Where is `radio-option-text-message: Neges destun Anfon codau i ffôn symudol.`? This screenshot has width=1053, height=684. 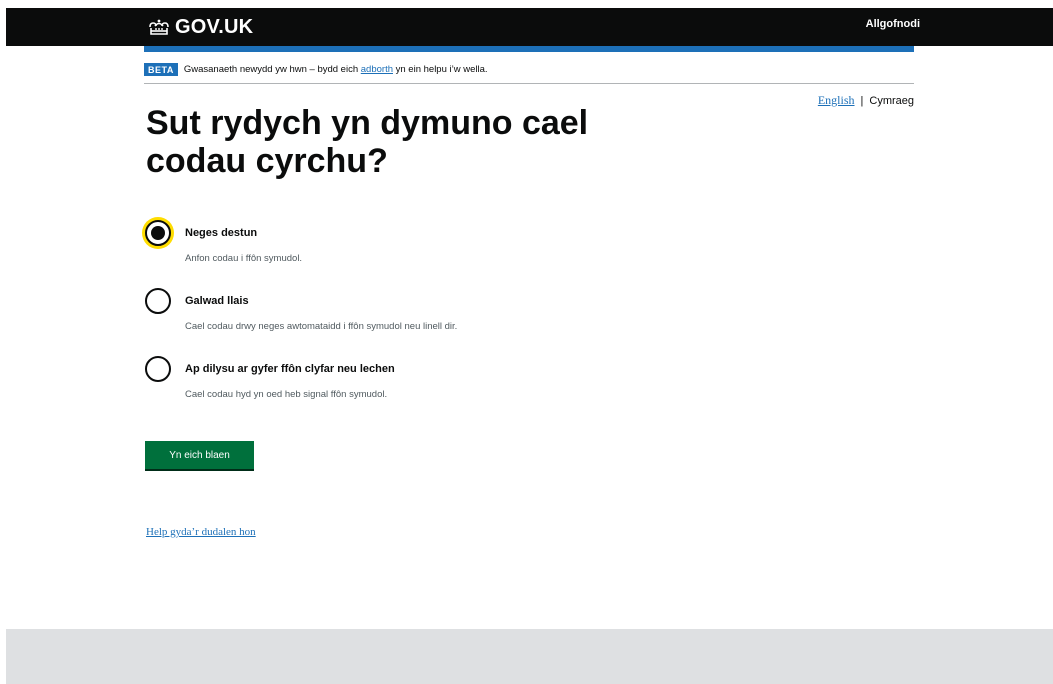
radio-option-text-message: Neges destun Anfon codau i ffôn symudol. is located at coordinates (445, 252).